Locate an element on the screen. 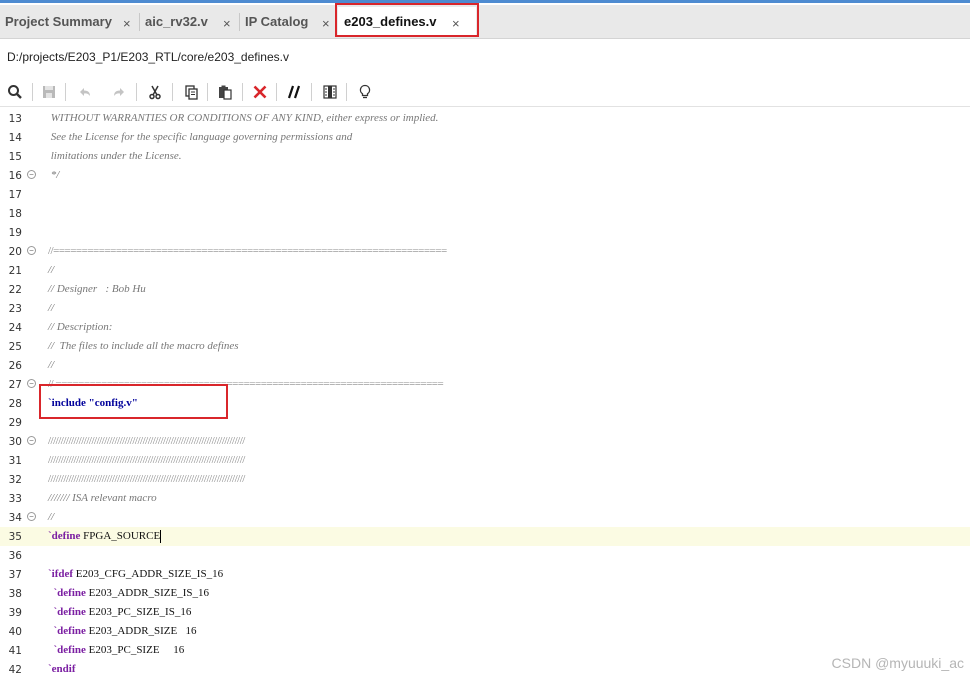  code-line: 38 `define E203_ADDR_SIZE_IS_16 is located at coordinates (485, 593).